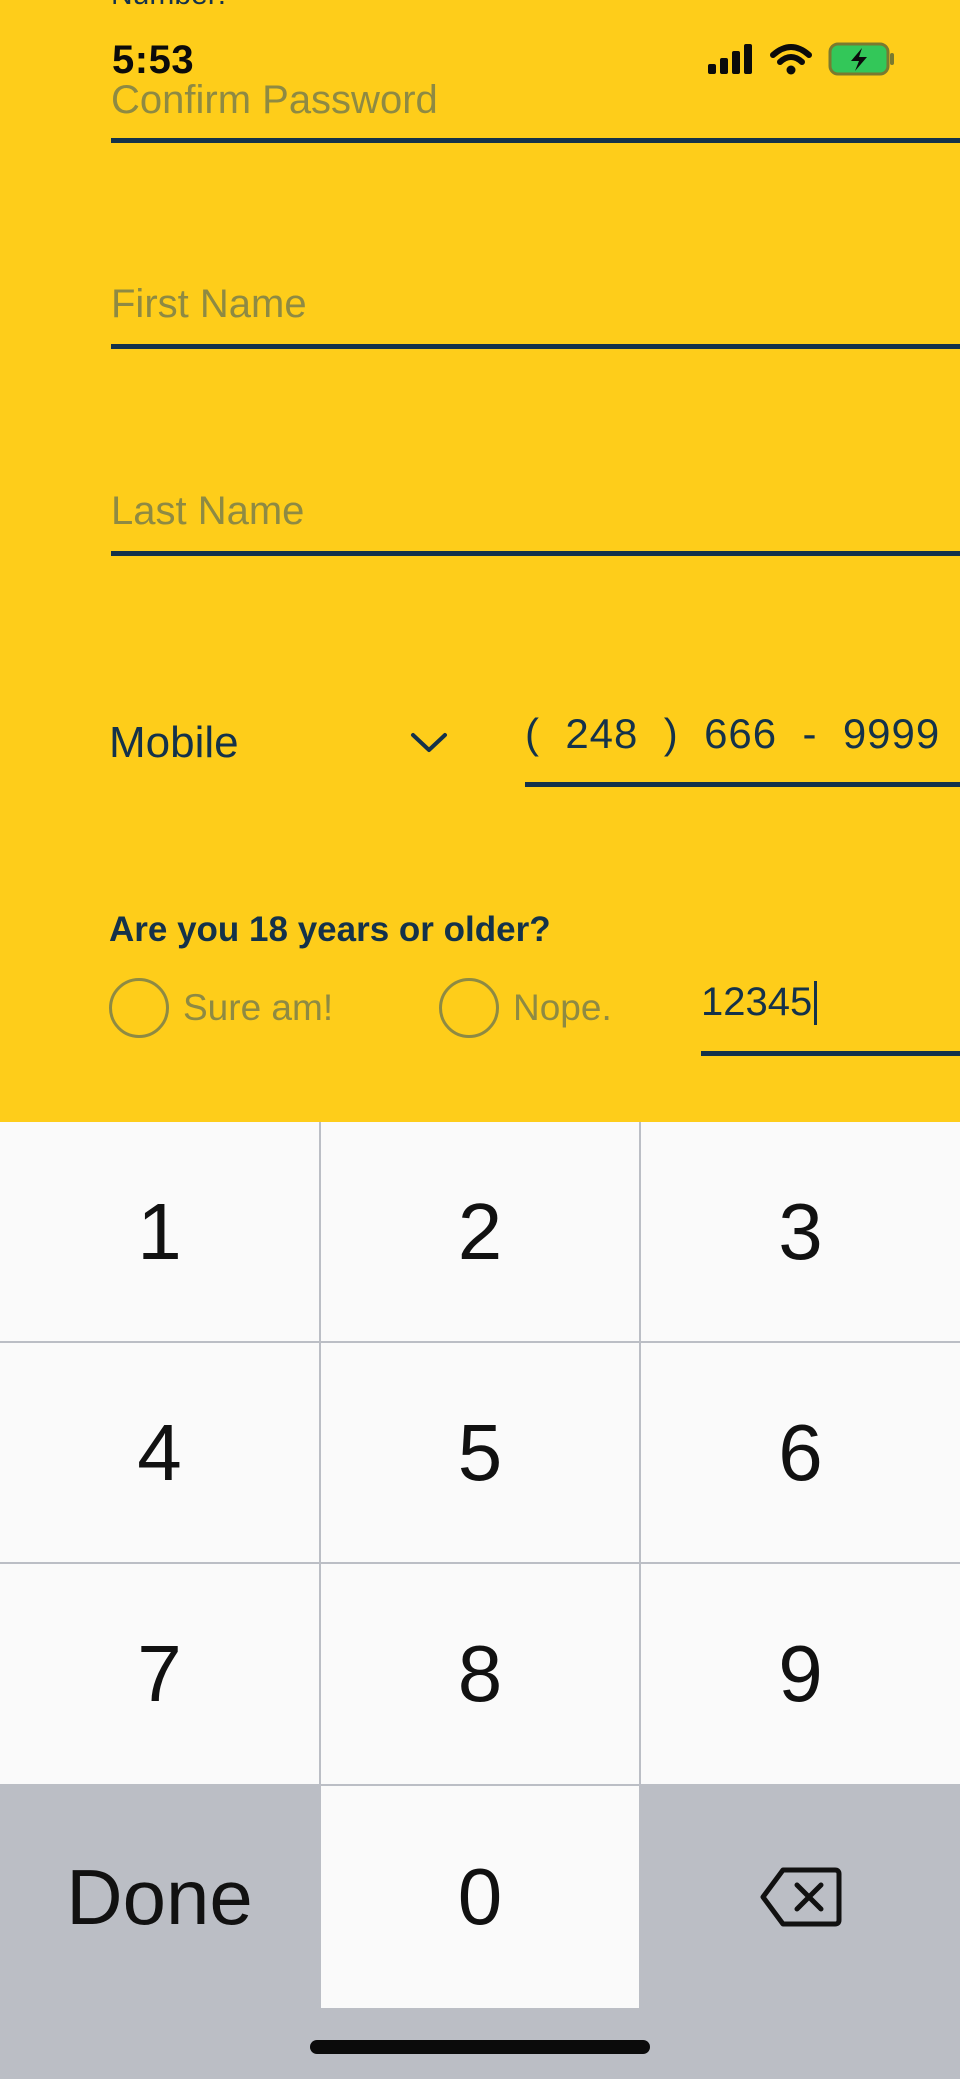 The width and height of the screenshot is (960, 2079). I want to click on chevron-down-icon, so click(429, 742).